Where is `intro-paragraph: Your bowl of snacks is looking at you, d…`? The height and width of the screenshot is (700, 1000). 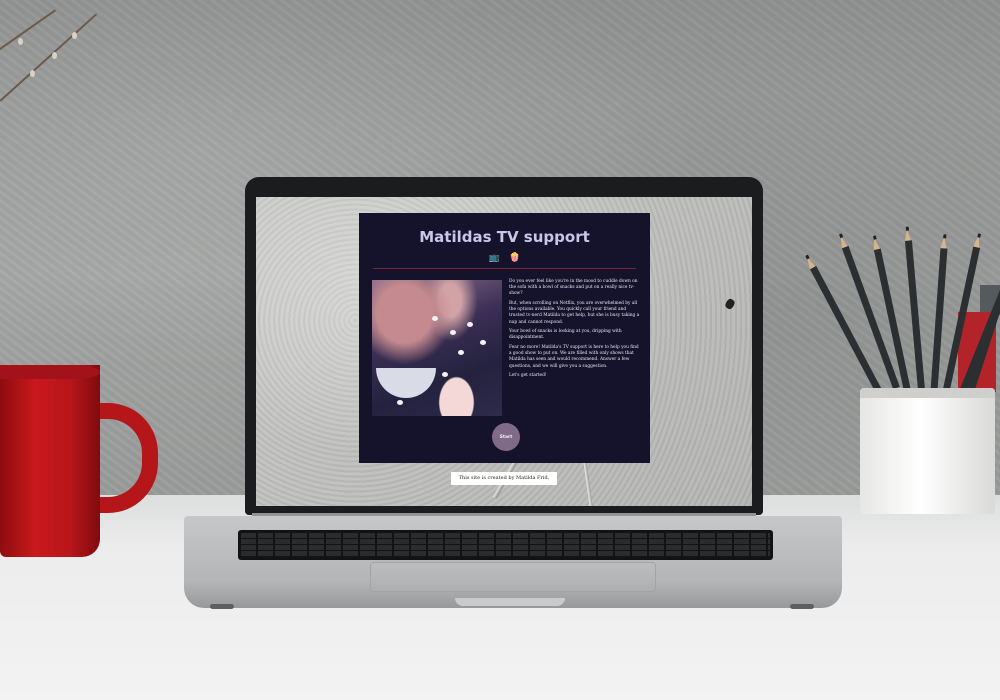
intro-paragraph: Your bowl of snacks is looking at you, d… is located at coordinates (565, 335).